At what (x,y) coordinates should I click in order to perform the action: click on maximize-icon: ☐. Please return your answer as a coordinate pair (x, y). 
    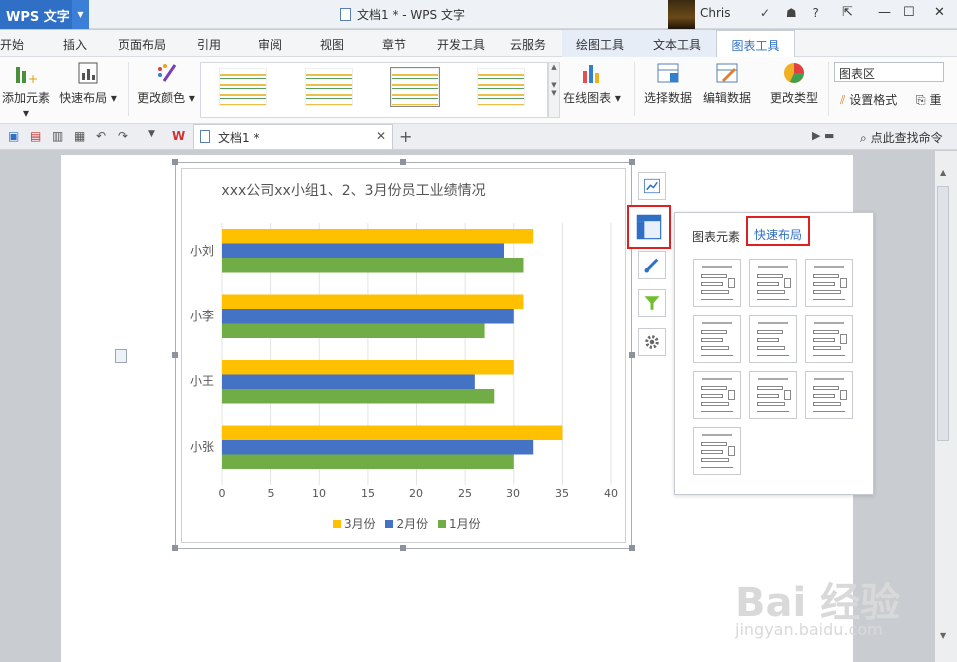
    Looking at the image, I should click on (909, 12).